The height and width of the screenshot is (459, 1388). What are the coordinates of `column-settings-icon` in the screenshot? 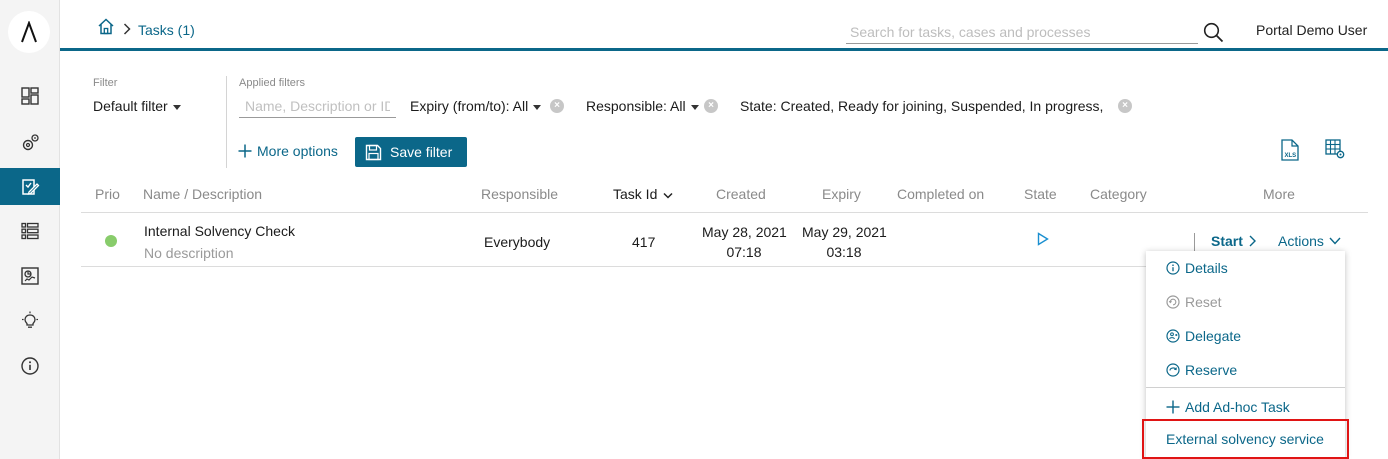 It's located at (1335, 150).